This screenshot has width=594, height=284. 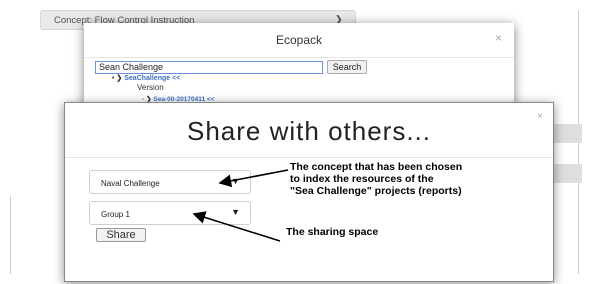 I want to click on annotation-arrows, so click(x=240, y=205).